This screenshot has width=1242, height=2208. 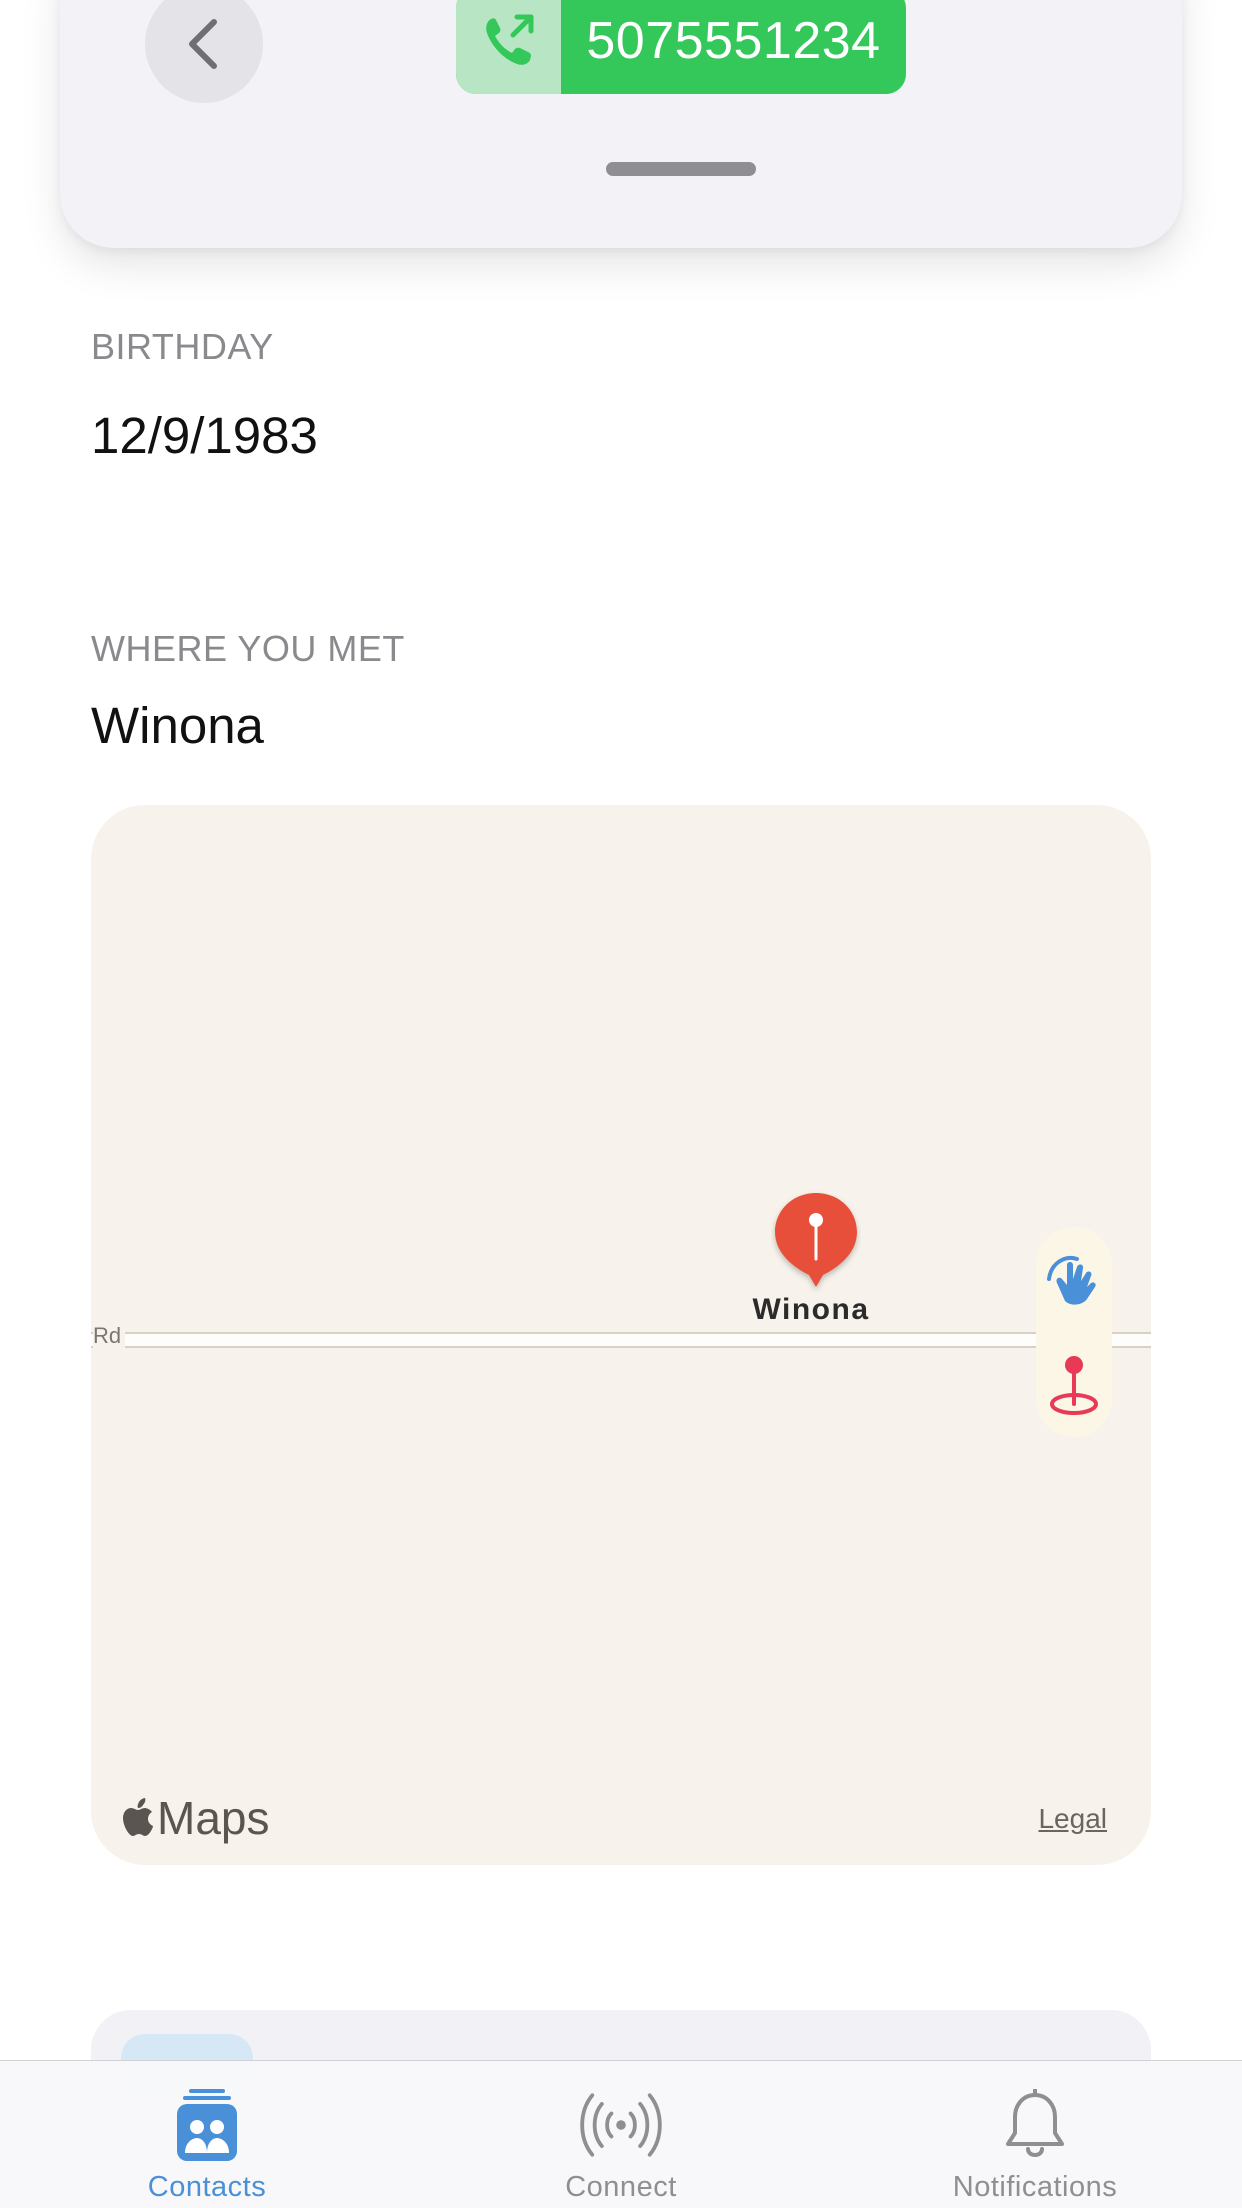 I want to click on tab-connect: Connect, so click(x=621, y=2134).